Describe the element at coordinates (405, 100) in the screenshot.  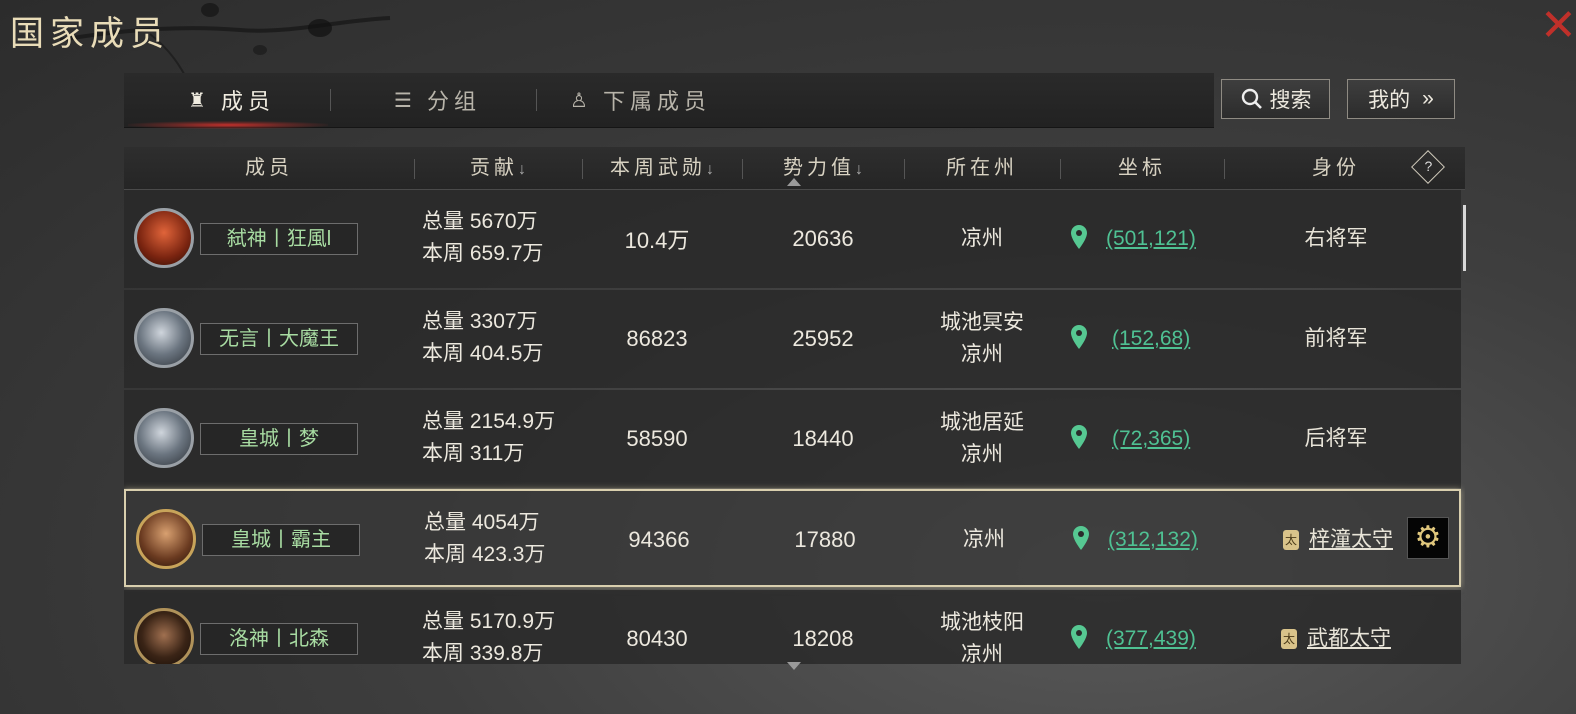
I see `list-icon: ☰` at that location.